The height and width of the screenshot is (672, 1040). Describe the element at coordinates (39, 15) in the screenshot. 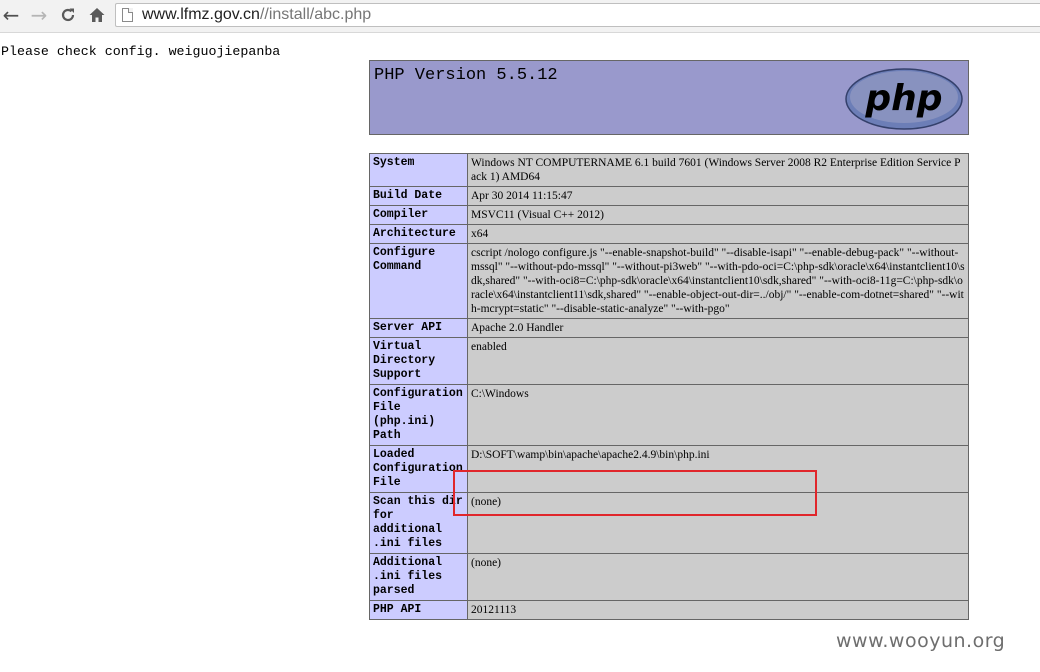

I see `forward-arrow-icon: →` at that location.